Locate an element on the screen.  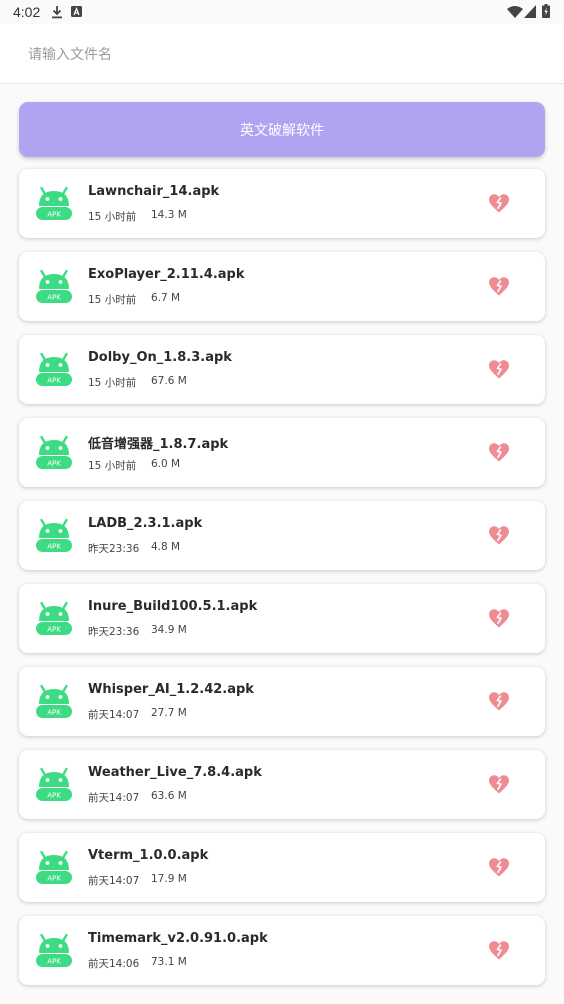
file-card: APK Dolby_On_1.8.3.apk 15 小时前 67.6 M is located at coordinates (282, 369).